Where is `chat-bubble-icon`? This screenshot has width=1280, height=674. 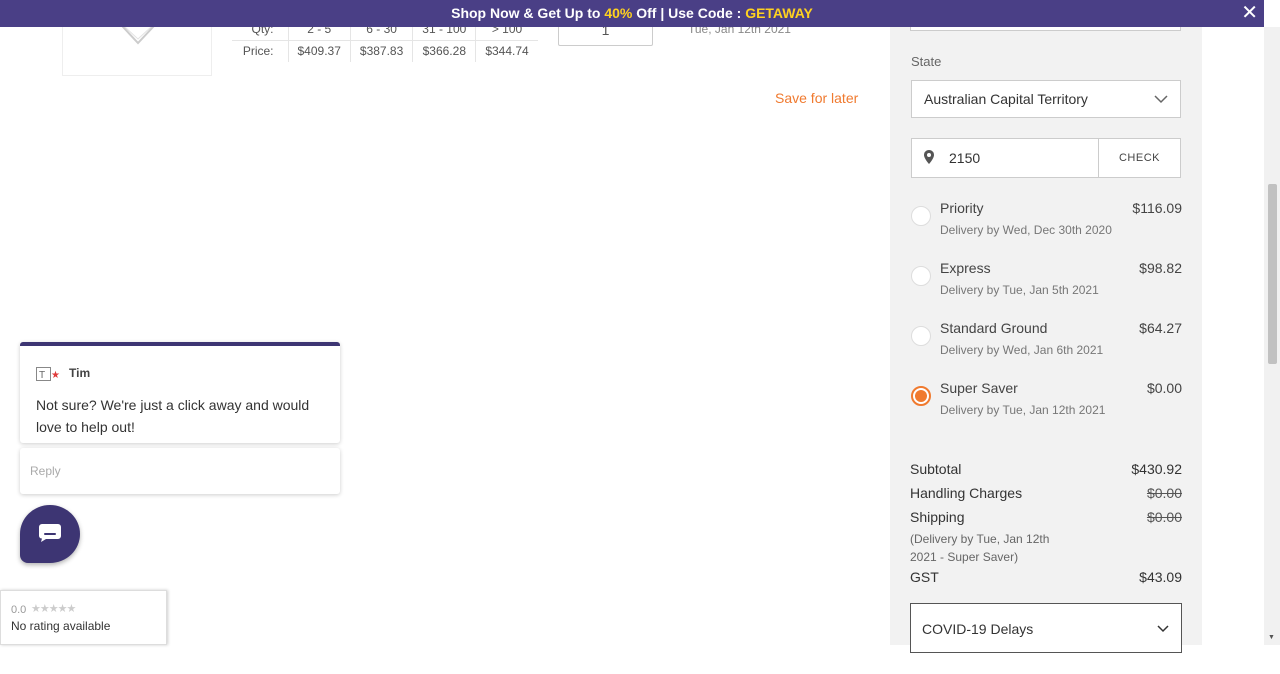
chat-bubble-icon is located at coordinates (50, 533).